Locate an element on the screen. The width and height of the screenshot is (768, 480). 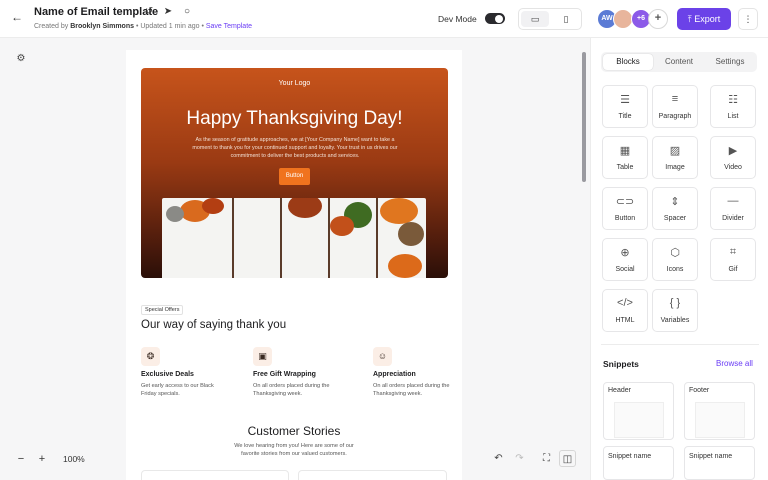
add-collaborator-icon: + is located at coordinates (658, 19).